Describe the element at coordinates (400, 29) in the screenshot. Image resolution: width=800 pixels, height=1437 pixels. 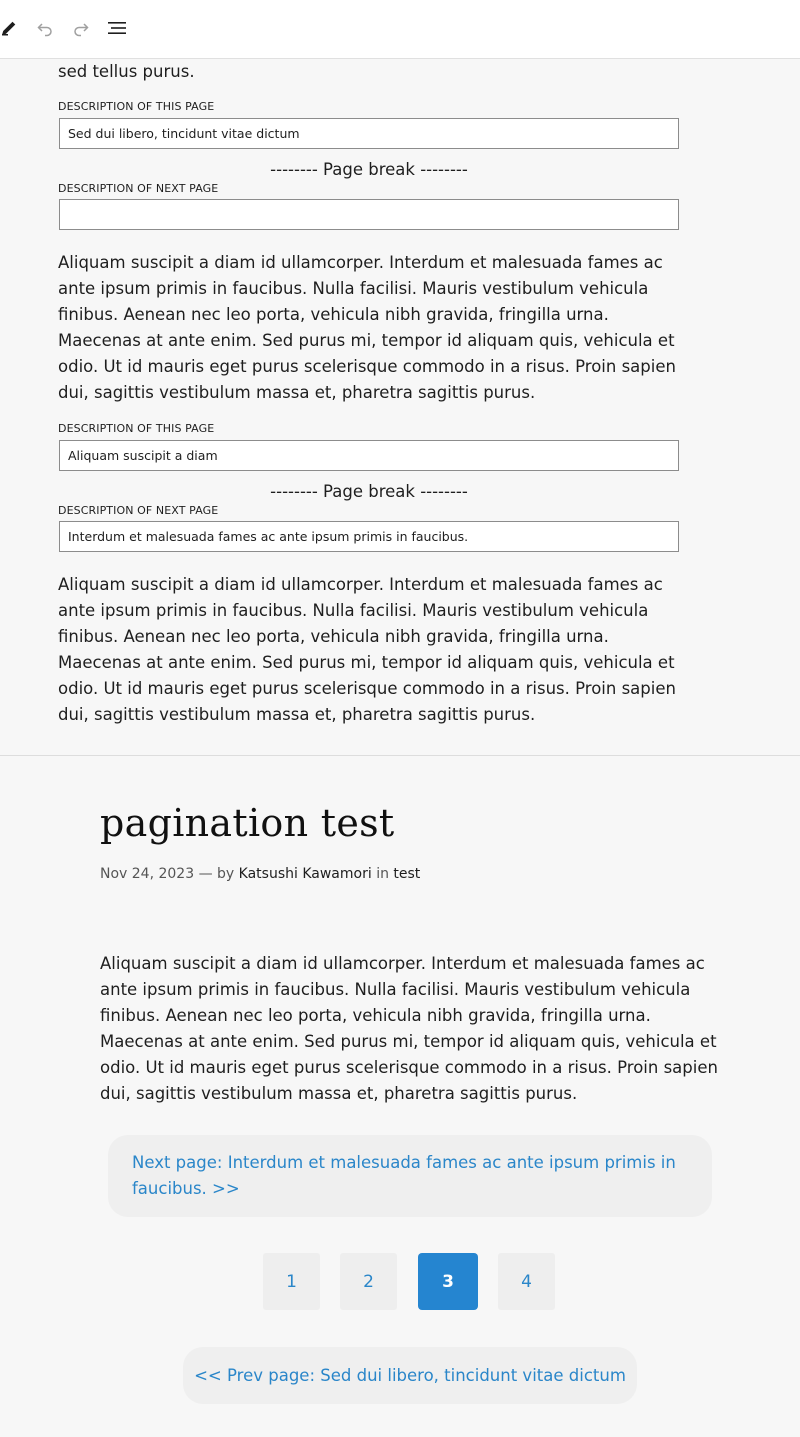
I see `editor-toolbar` at that location.